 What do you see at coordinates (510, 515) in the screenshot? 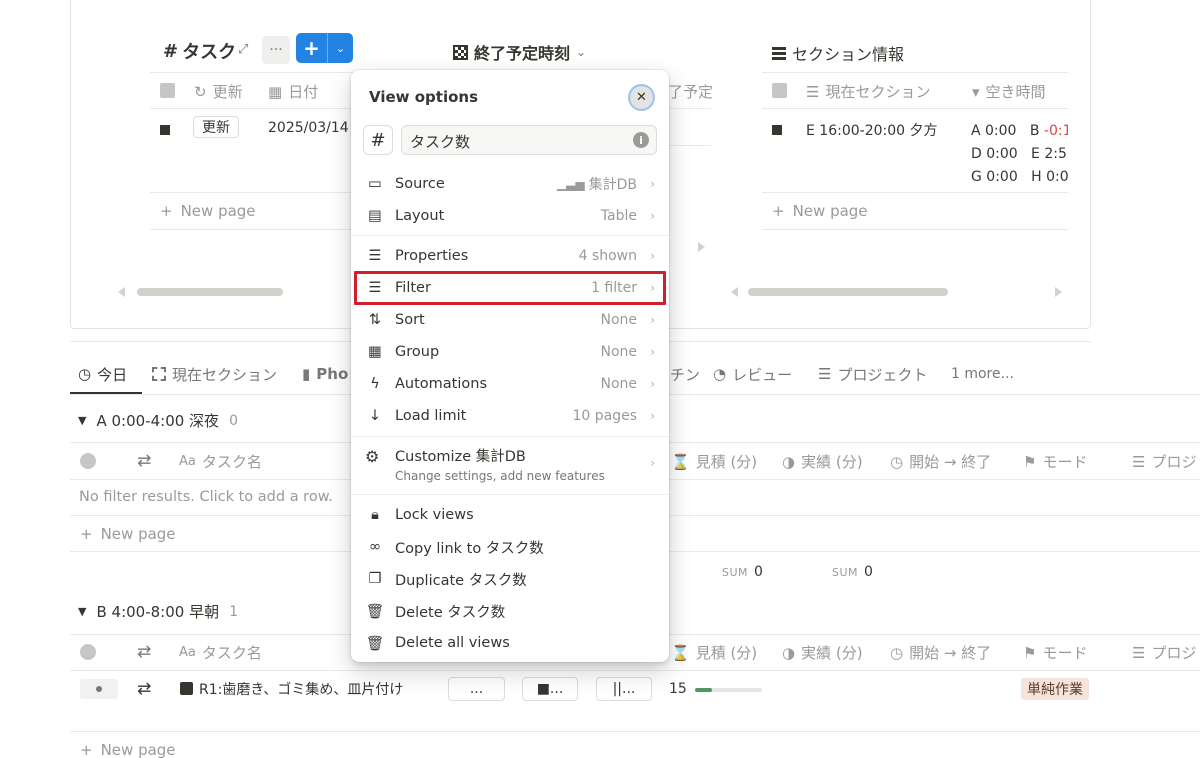
I see `menu-item-lock-views: 🔒︎ Lock views` at bounding box center [510, 515].